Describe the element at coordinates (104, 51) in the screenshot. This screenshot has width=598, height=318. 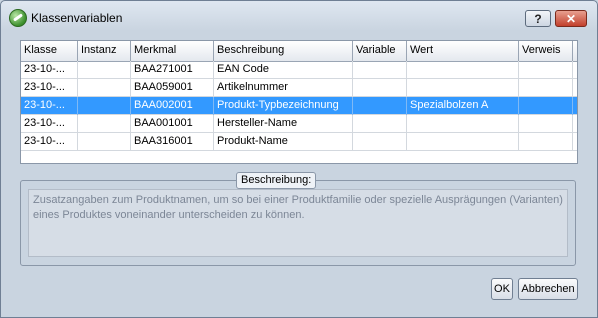
I see `column-header-instanz: Instanz` at that location.